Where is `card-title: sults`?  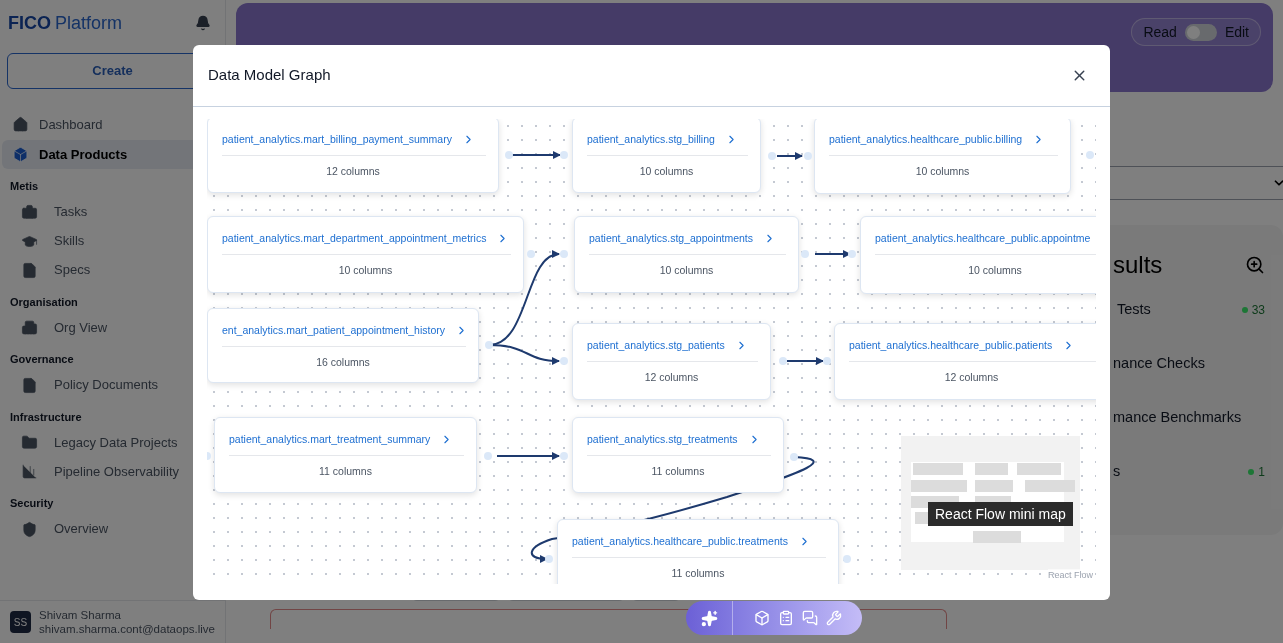 card-title: sults is located at coordinates (1137, 265).